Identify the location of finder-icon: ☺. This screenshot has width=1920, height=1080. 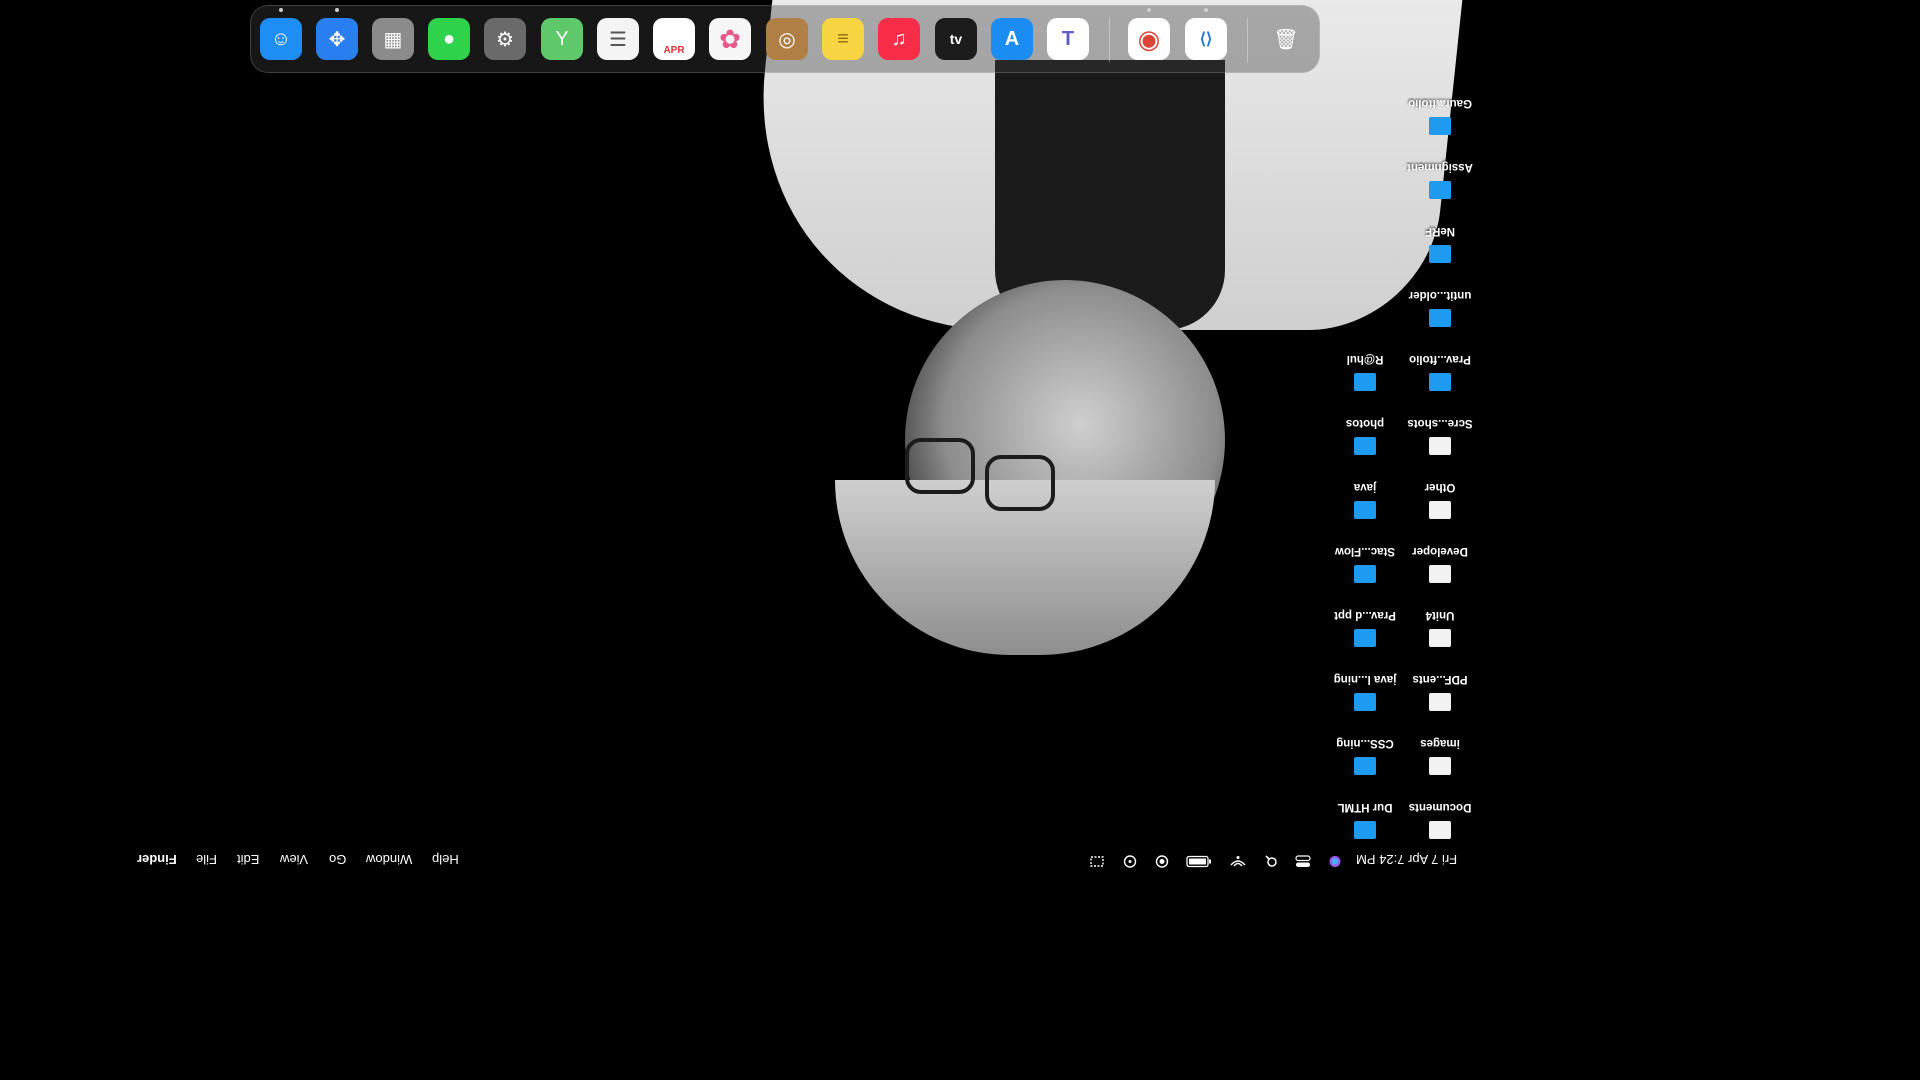
(281, 39).